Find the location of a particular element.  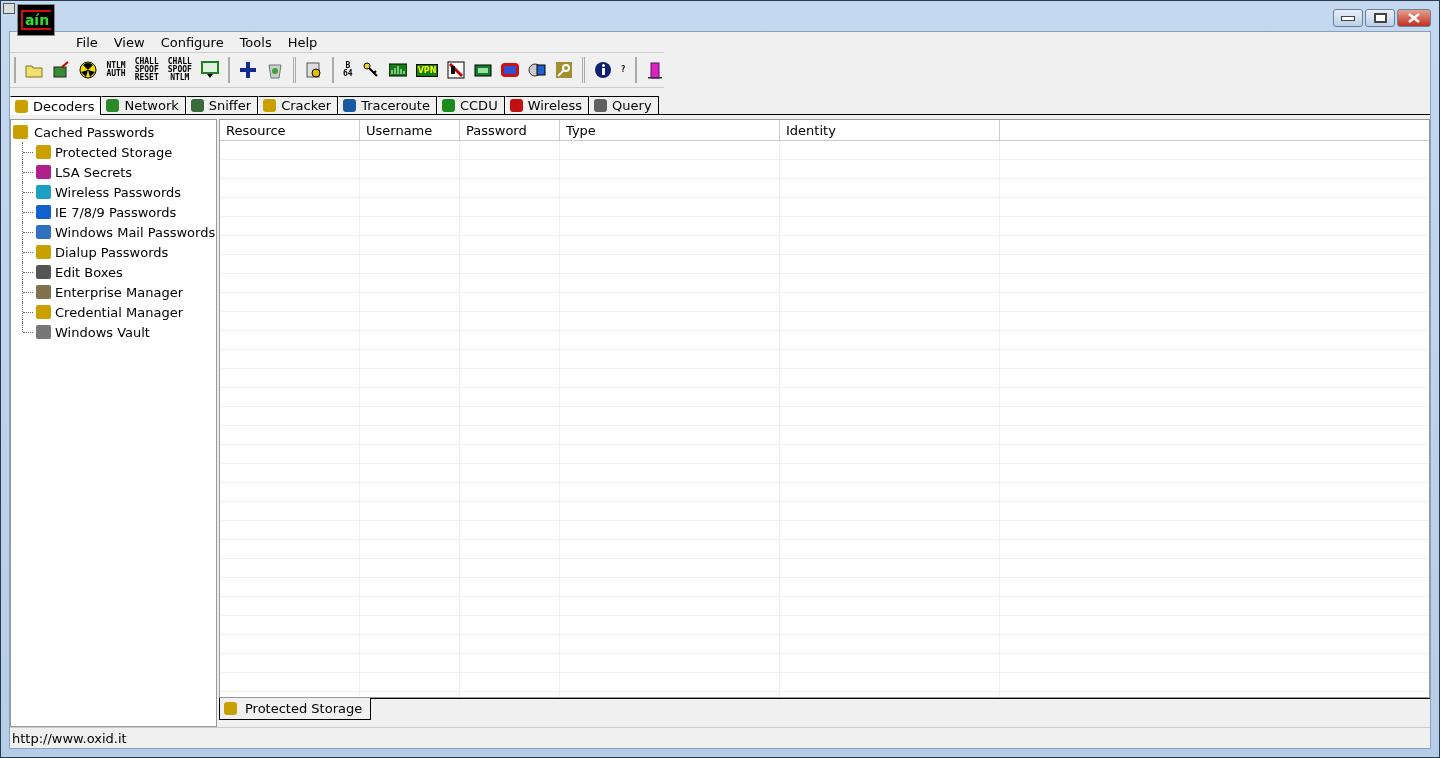

meter-icon is located at coordinates (397, 70).